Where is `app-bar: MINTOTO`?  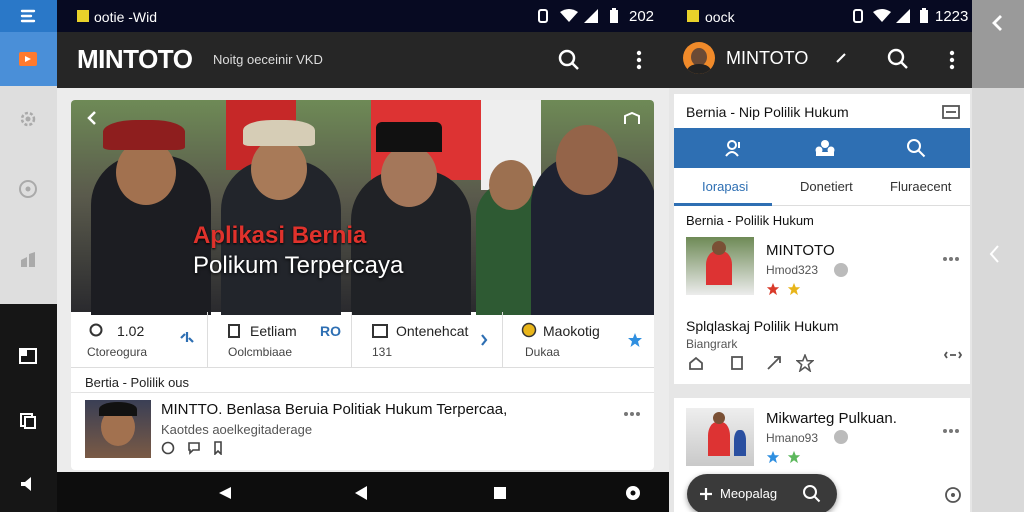
app-bar: MINTOTO is located at coordinates (820, 60).